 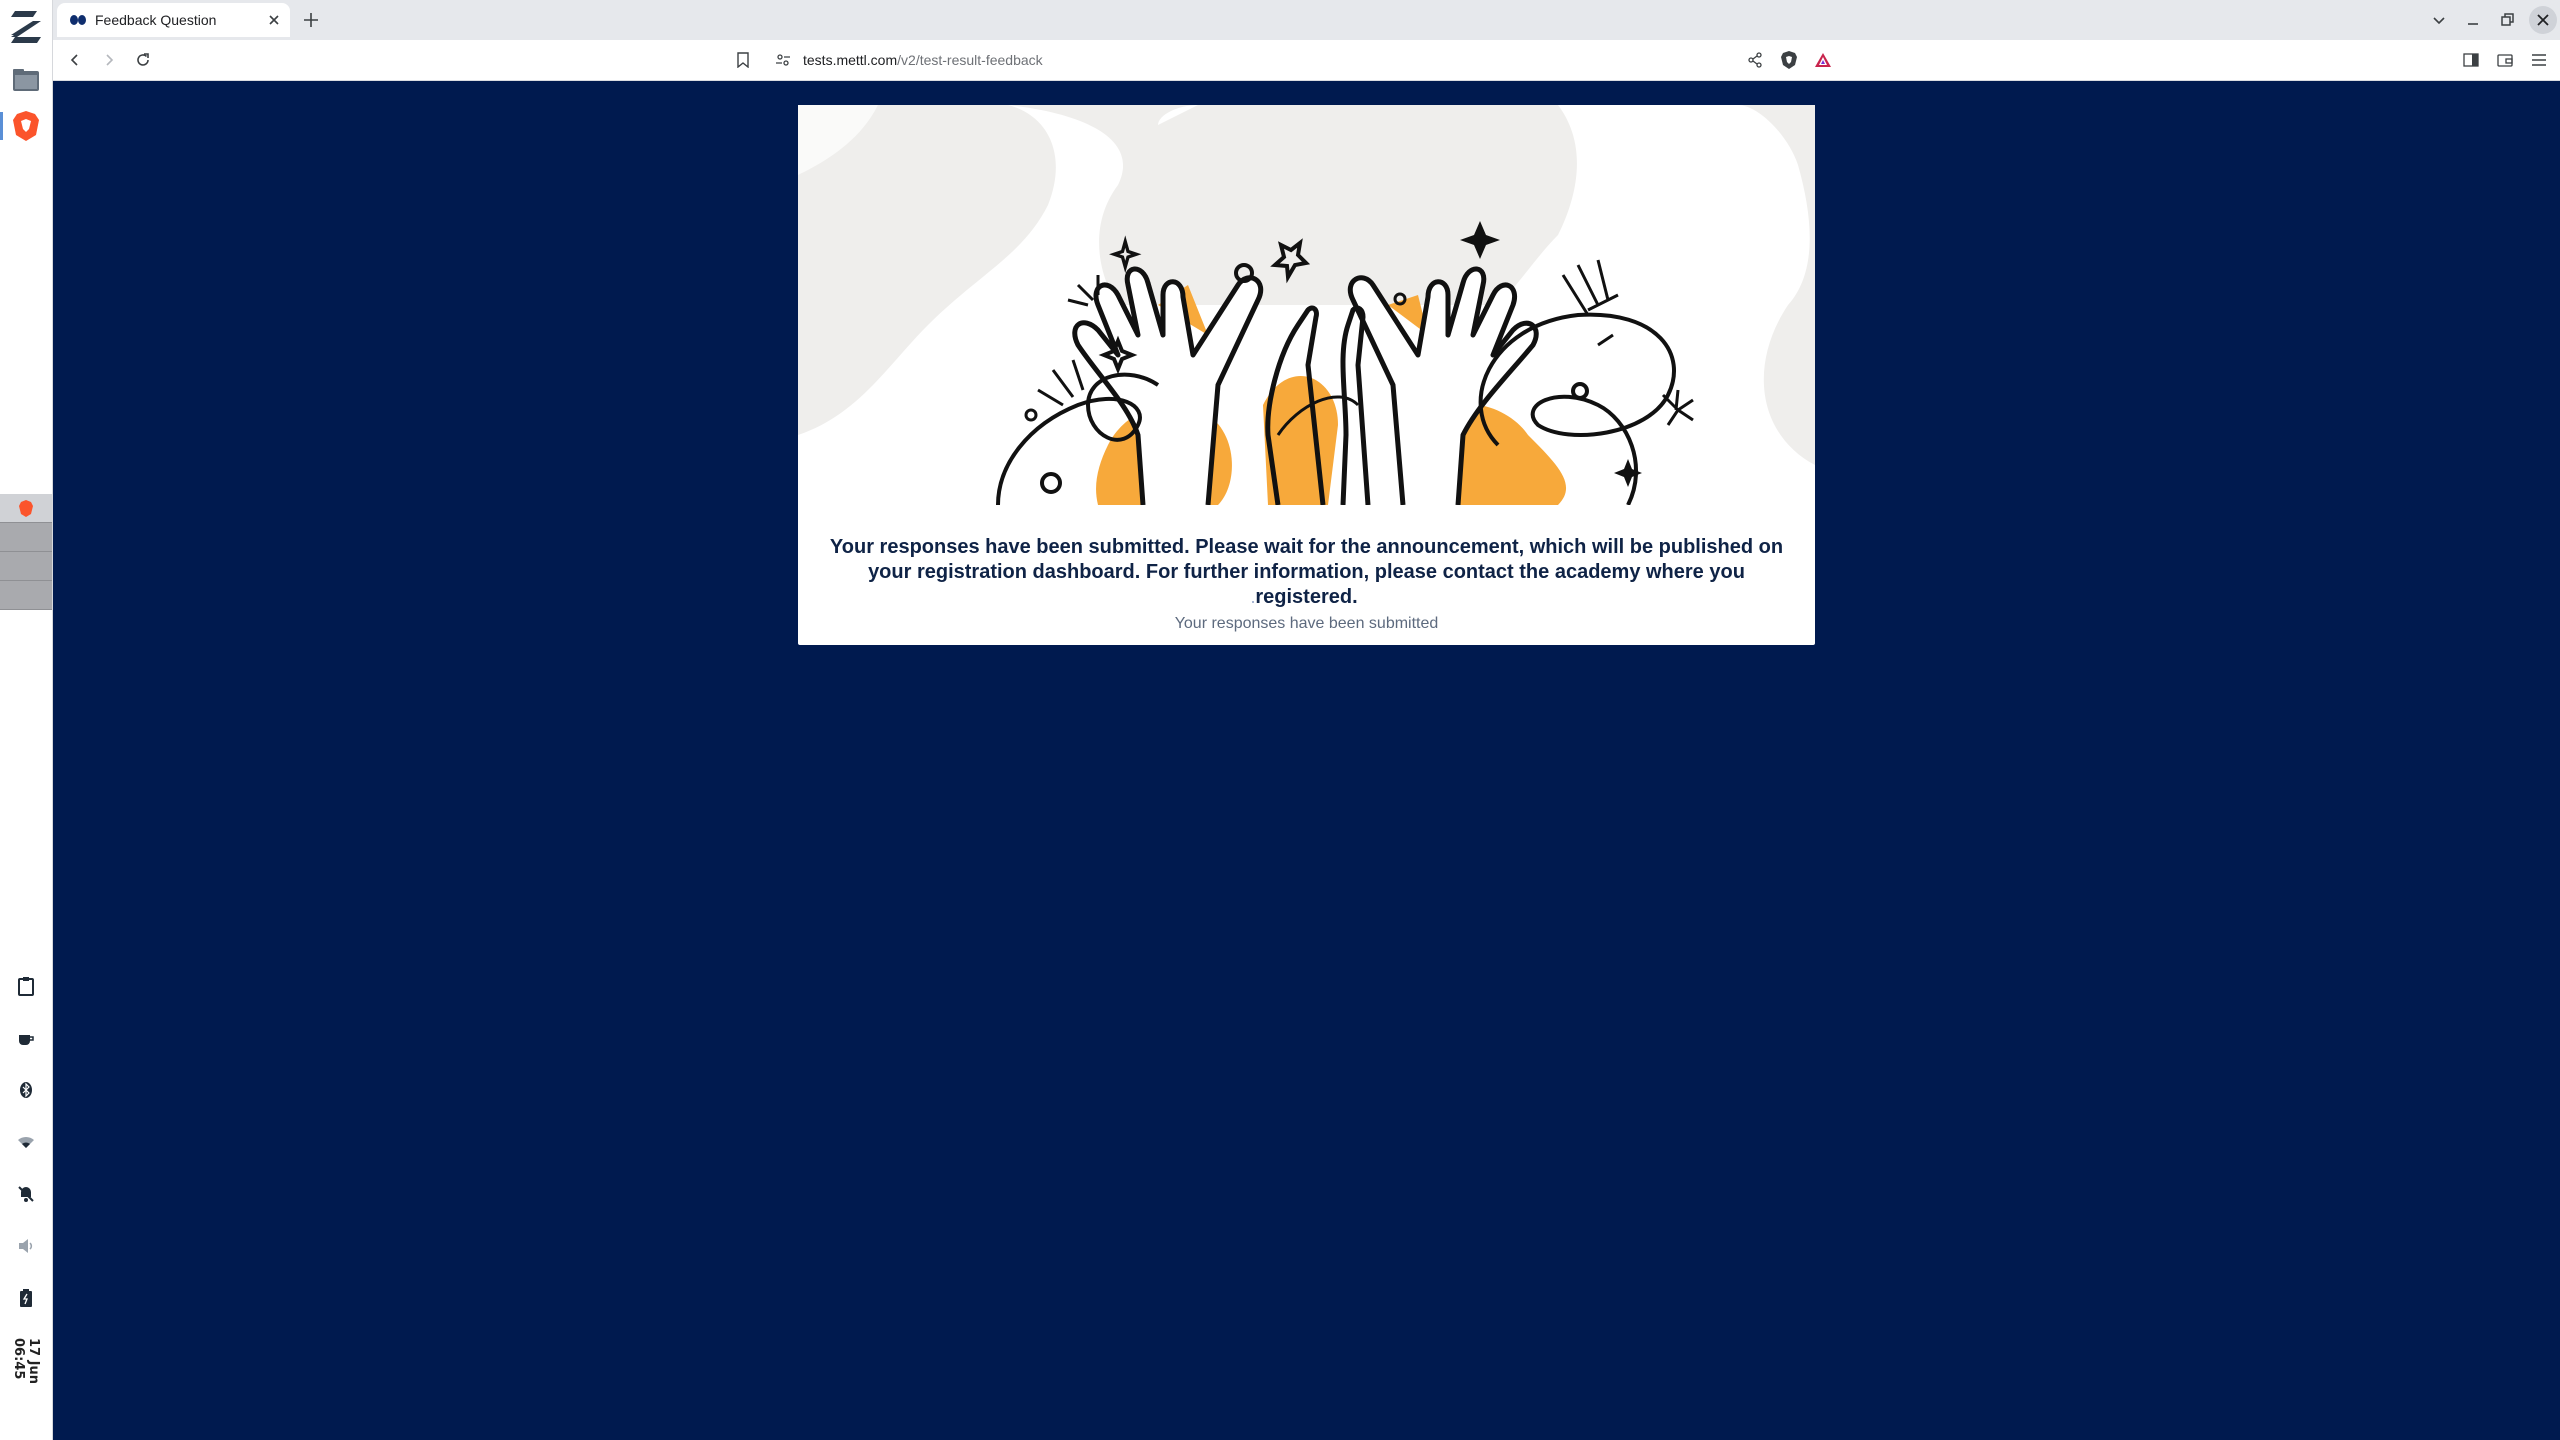 What do you see at coordinates (26, 80) in the screenshot?
I see `files-icon` at bounding box center [26, 80].